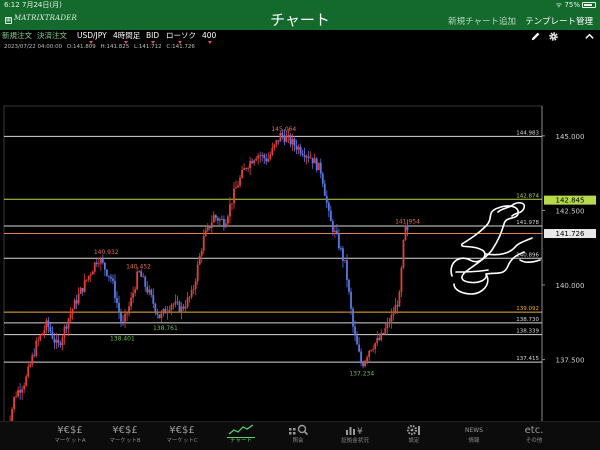  I want to click on tab-label: マーケットB, so click(125, 441).